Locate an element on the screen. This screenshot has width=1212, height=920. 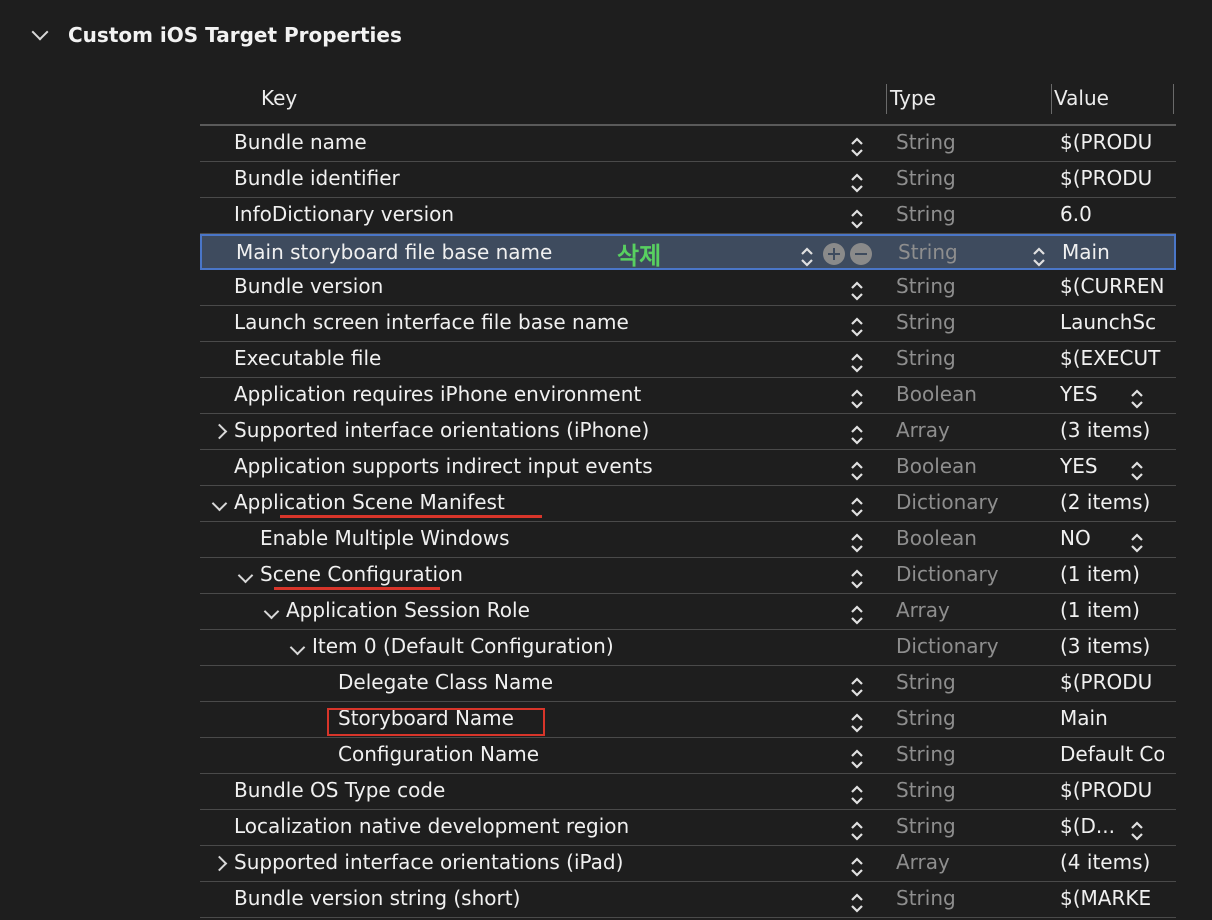
column-header-key: Key is located at coordinates (279, 98).